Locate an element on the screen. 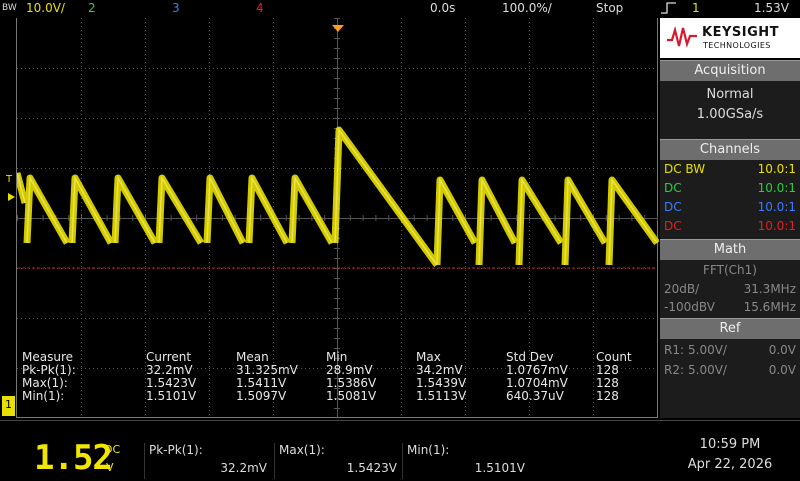  cell: Pk-Pk(1): is located at coordinates (49, 370).